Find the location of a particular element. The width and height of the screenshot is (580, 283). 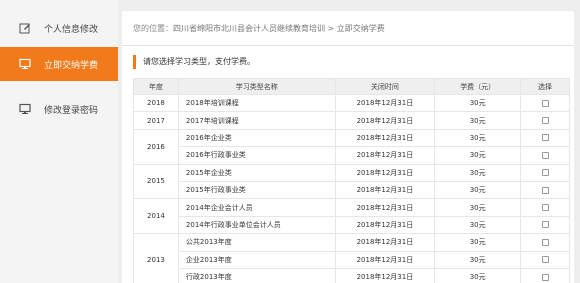

table-header-row: 年度 学习类型名称 关闭时间 学费（元） 选择 is located at coordinates (351, 86).